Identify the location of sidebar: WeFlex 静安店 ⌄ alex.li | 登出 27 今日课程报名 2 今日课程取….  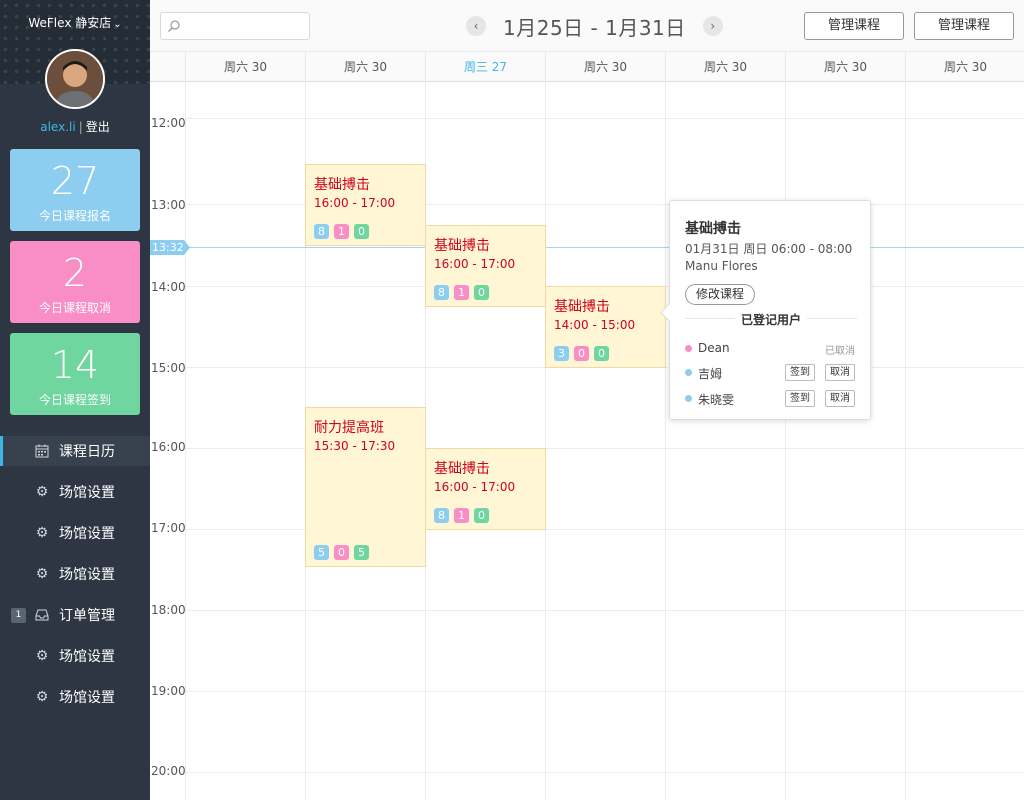
(75, 400).